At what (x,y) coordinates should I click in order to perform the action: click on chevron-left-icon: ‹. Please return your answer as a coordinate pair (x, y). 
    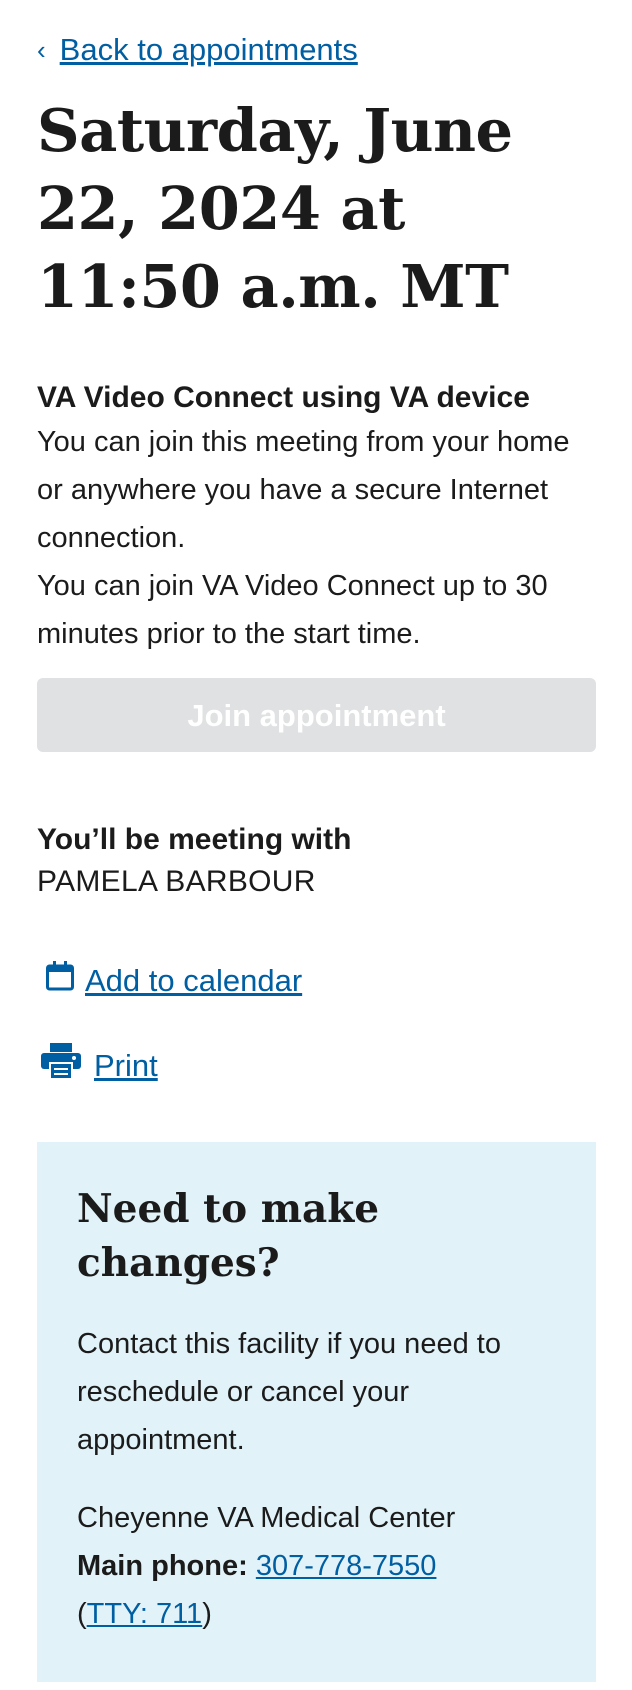
    Looking at the image, I should click on (41, 50).